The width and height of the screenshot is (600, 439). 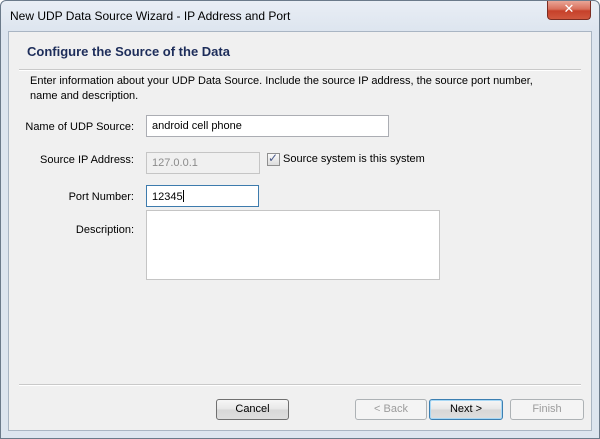 I want to click on page-title: Configure the Source of the Data, so click(x=128, y=51).